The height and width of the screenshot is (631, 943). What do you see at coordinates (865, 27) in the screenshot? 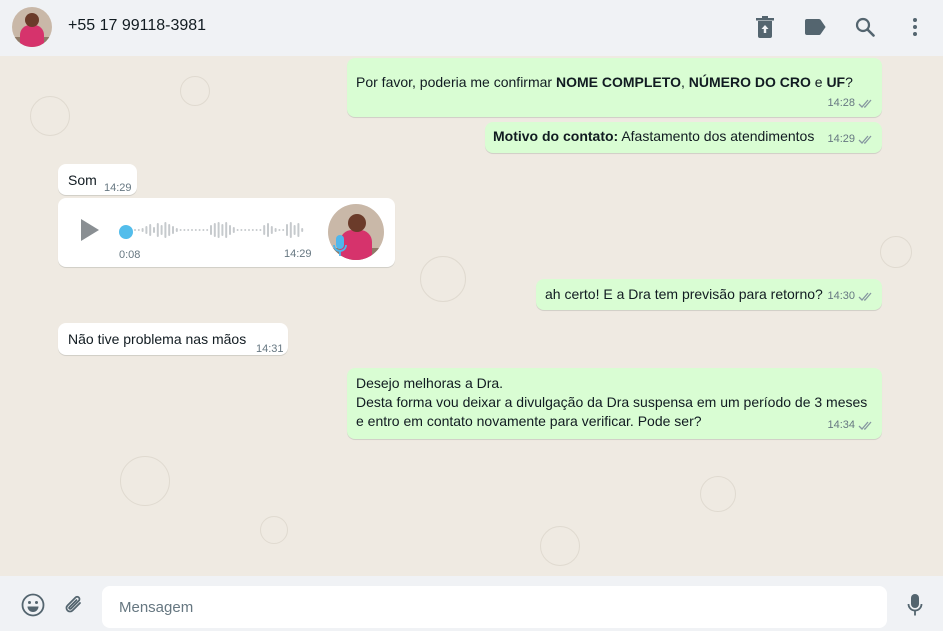
I see `search-icon` at bounding box center [865, 27].